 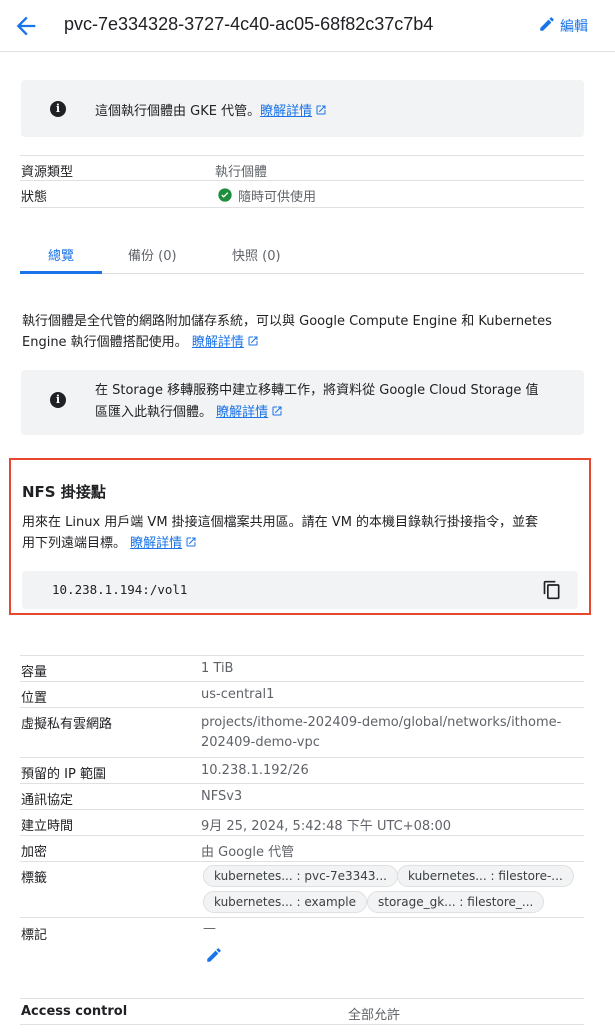 What do you see at coordinates (34, 878) in the screenshot?
I see `labels-key: 標籤` at bounding box center [34, 878].